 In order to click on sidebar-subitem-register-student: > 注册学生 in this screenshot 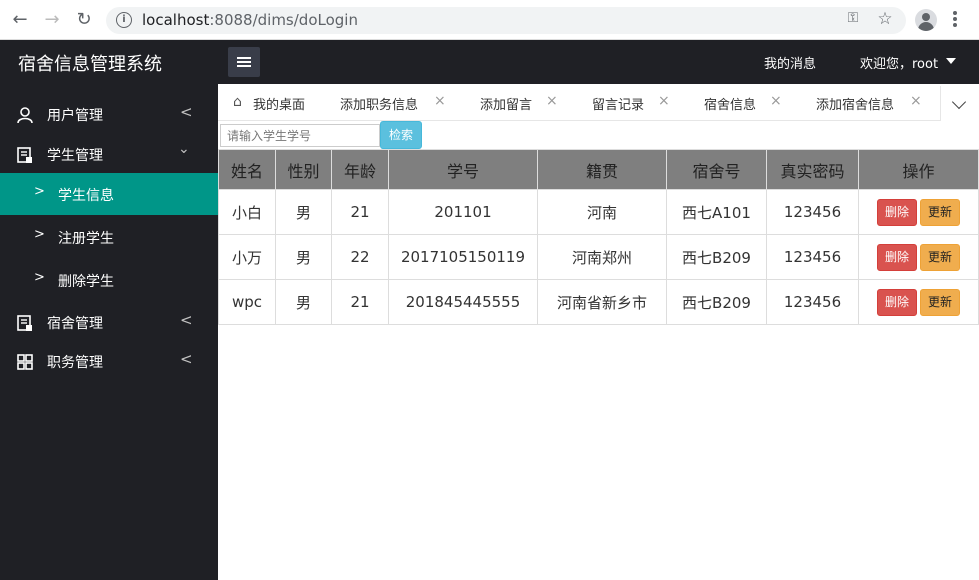, I will do `click(109, 237)`.